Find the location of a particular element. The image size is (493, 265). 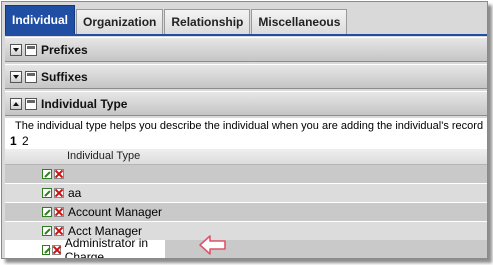

table-row-highlighted: Administrator in Charge is located at coordinates (85, 247).